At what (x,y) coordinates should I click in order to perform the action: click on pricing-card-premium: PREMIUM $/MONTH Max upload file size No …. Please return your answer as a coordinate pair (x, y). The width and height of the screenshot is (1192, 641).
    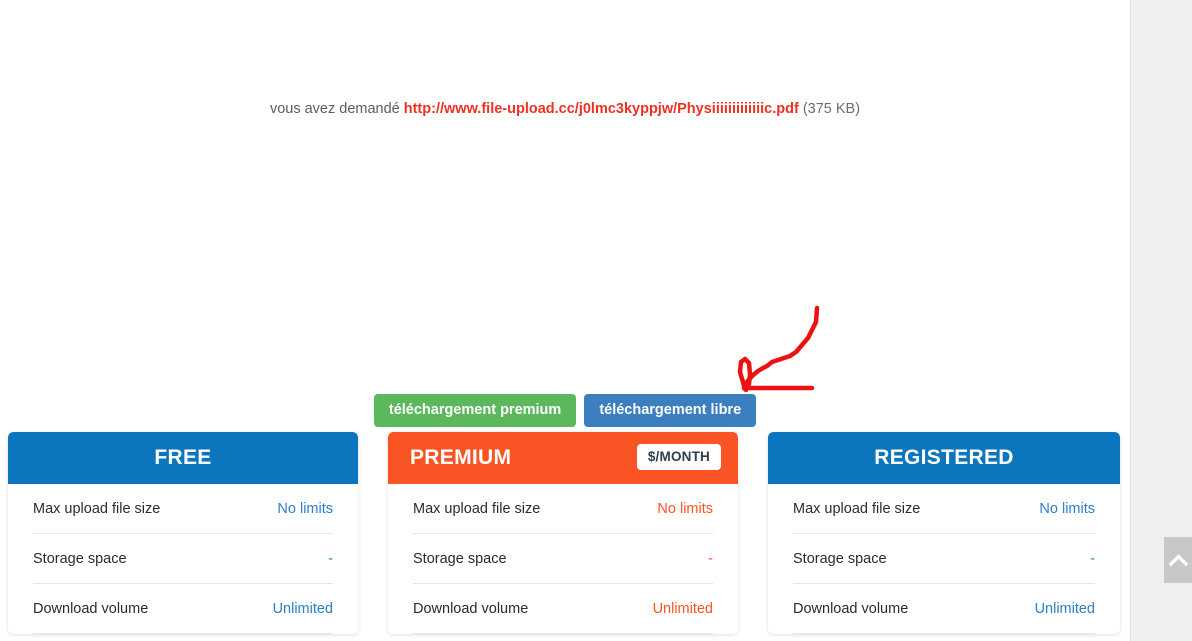
    Looking at the image, I should click on (563, 533).